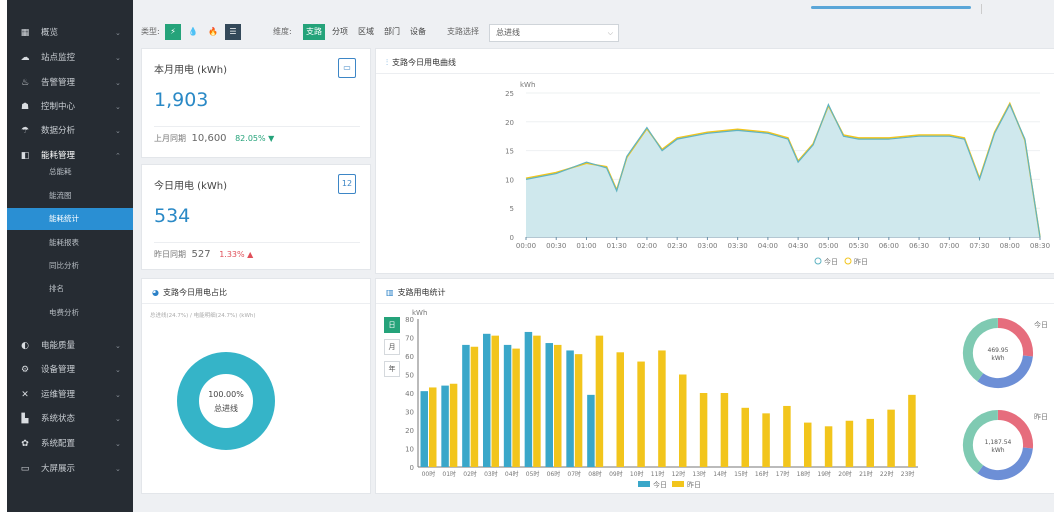  I want to click on type-electric-button: ⚡, so click(173, 32).